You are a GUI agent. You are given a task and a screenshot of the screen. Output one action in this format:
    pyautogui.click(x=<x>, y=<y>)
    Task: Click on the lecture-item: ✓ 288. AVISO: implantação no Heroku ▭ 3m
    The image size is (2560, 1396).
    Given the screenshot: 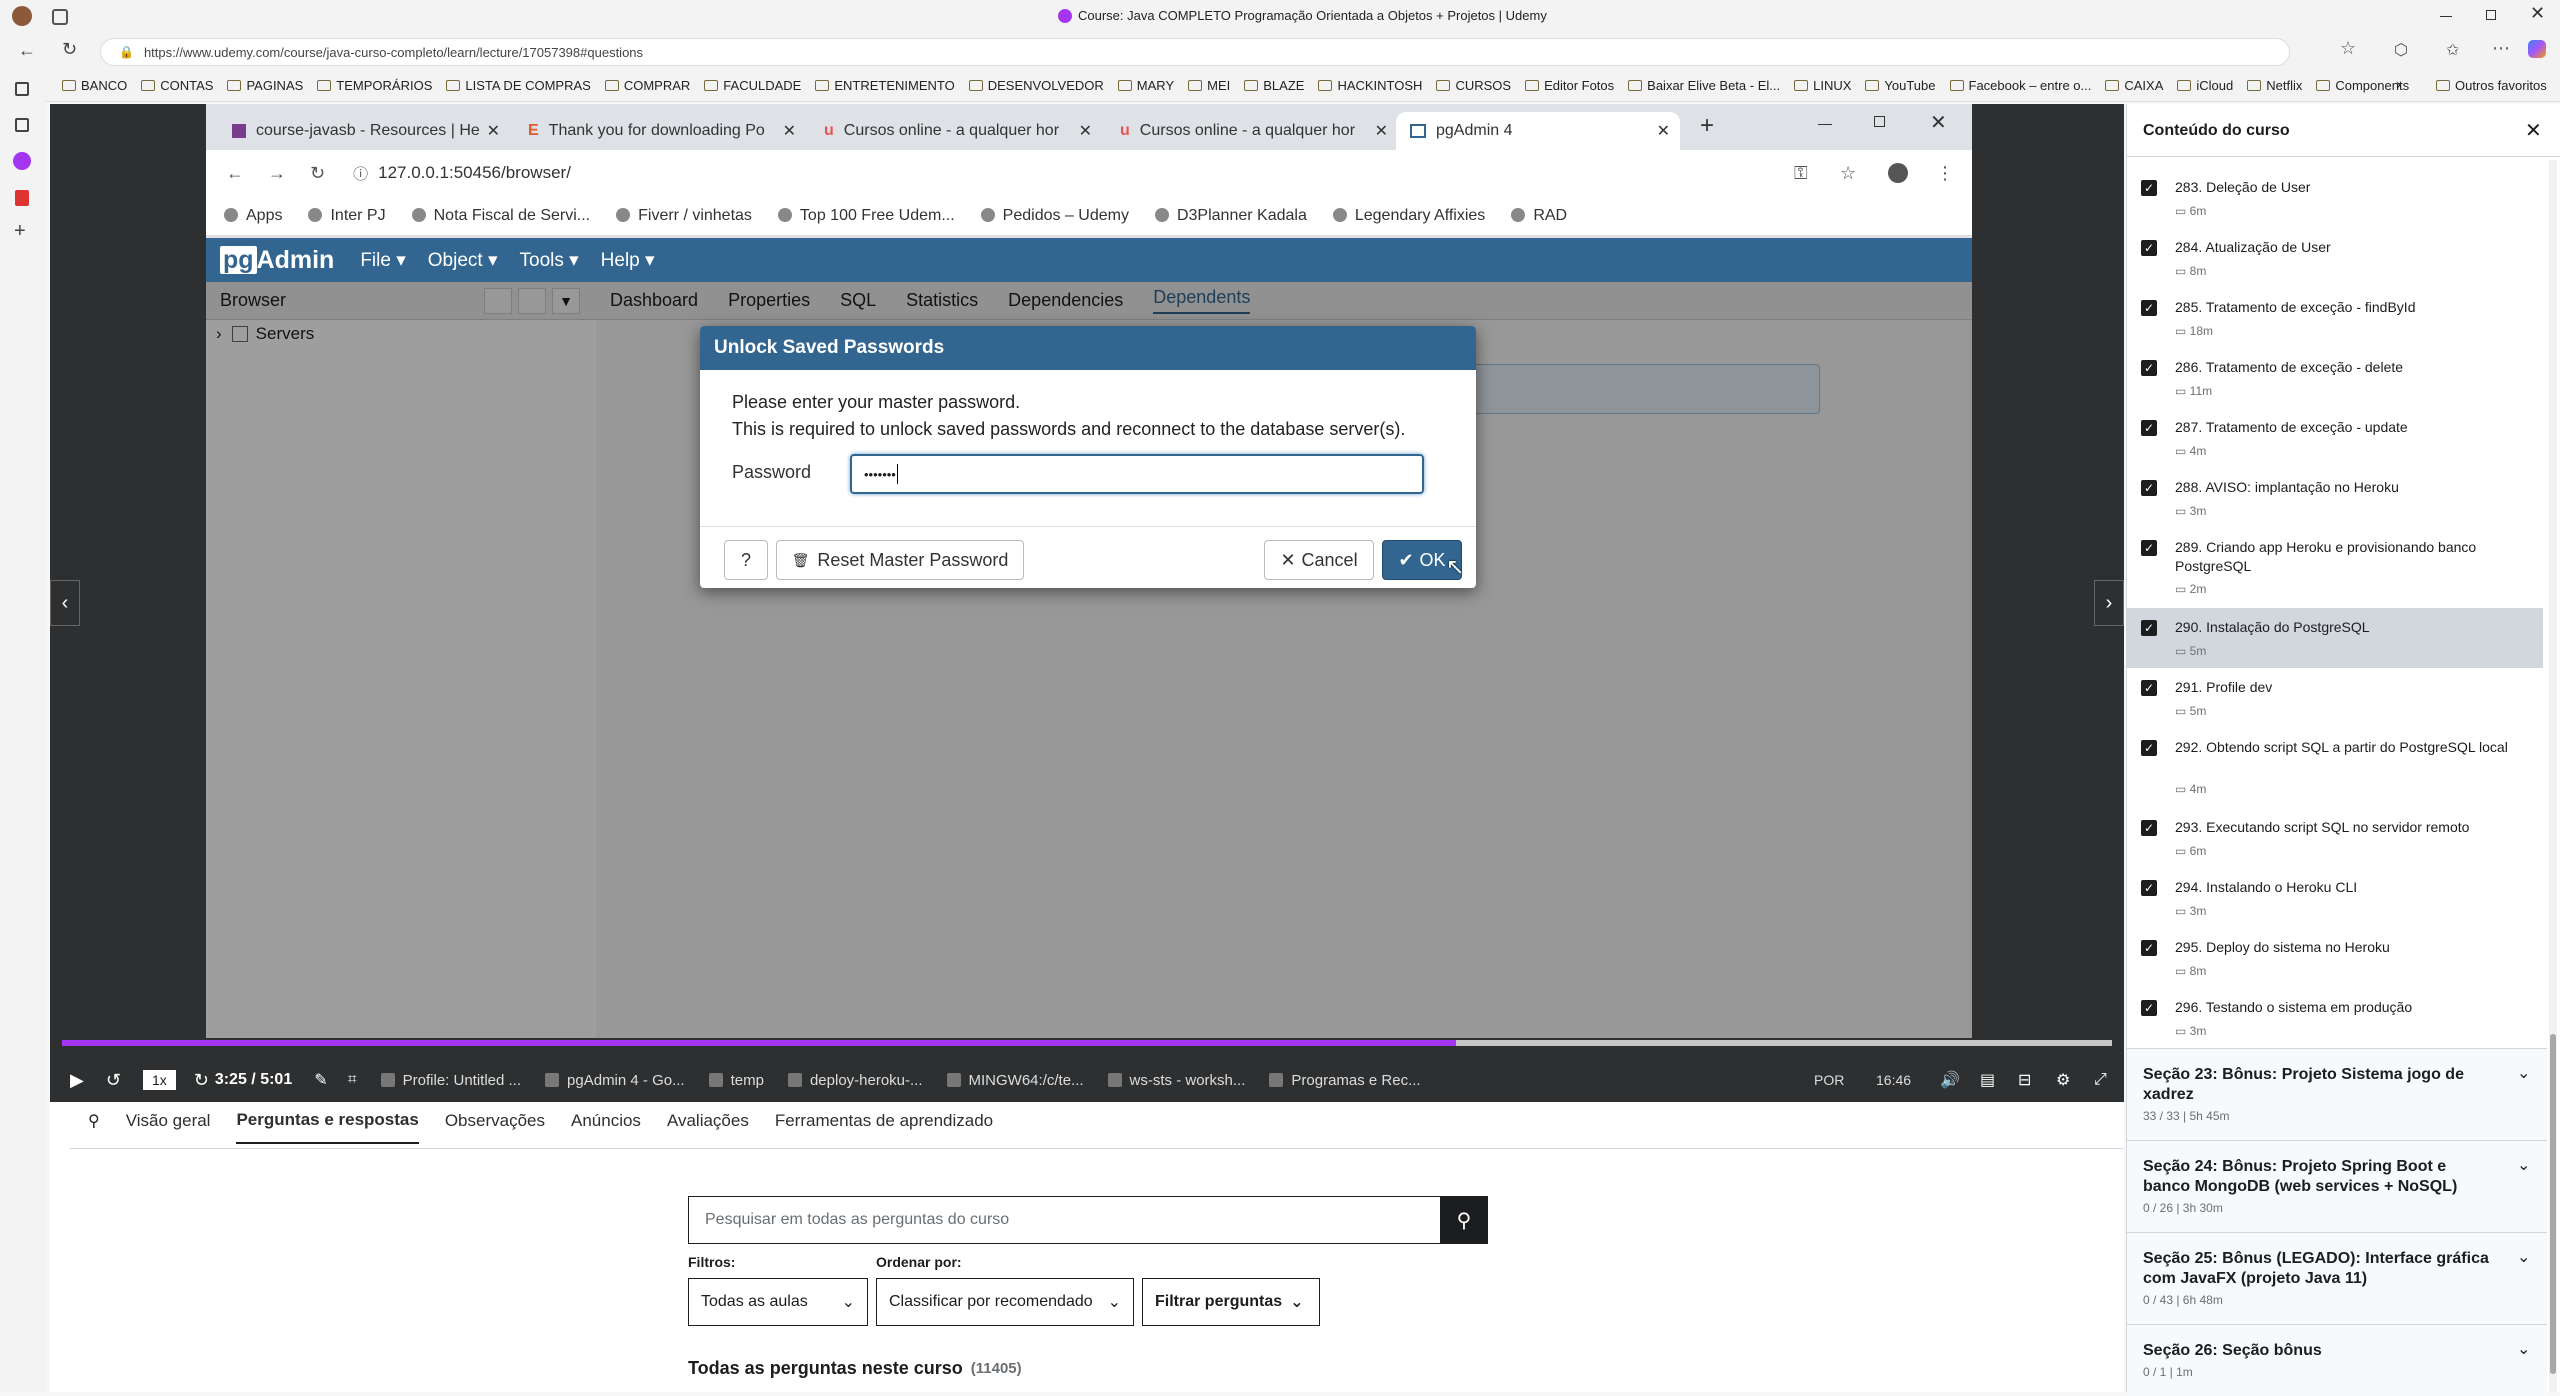 What is the action you would take?
    pyautogui.click(x=2327, y=498)
    